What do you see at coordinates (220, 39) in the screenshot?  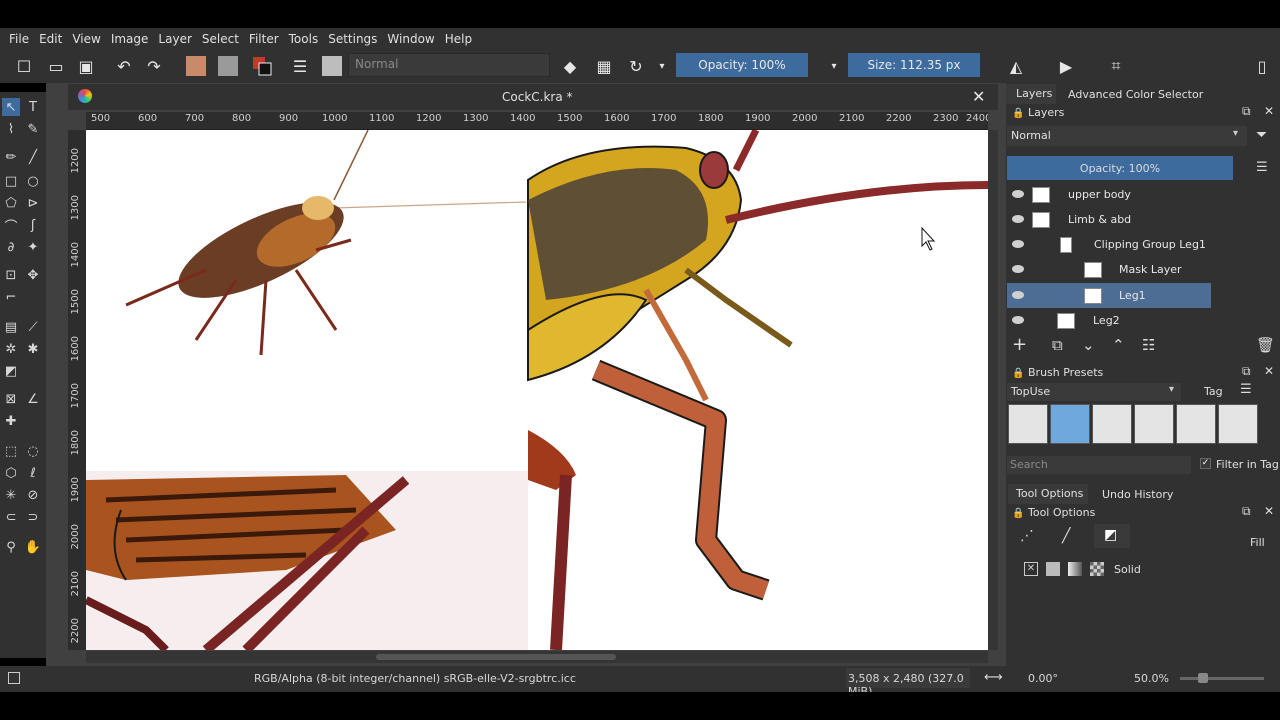 I see `menu-select: Select` at bounding box center [220, 39].